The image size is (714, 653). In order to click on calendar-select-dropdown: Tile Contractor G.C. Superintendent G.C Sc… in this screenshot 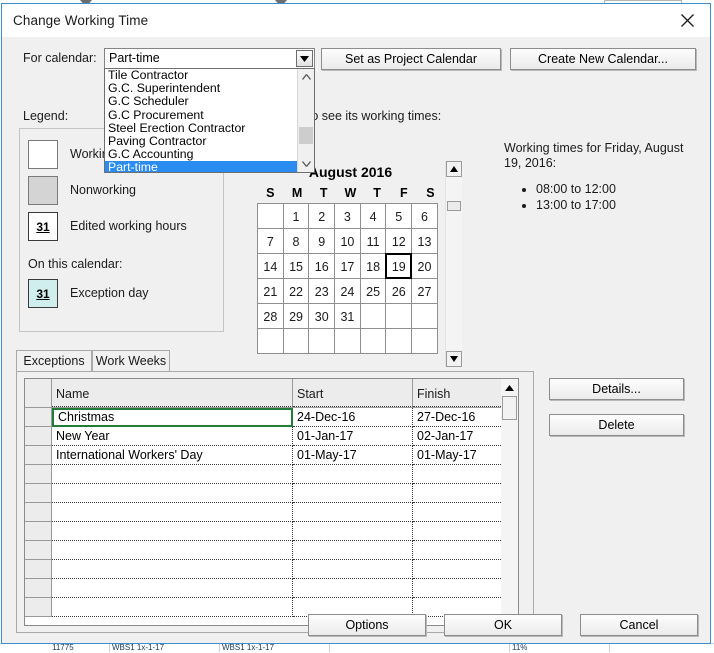, I will do `click(209, 120)`.